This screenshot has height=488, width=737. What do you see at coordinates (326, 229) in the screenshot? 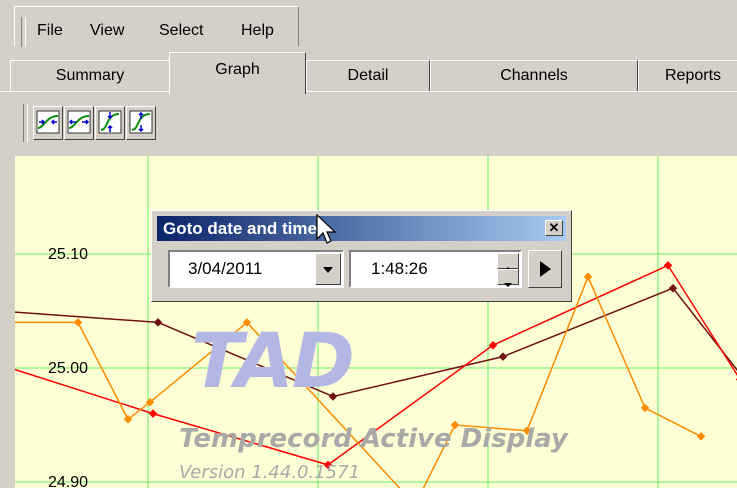
I see `mouse-cursor-icon` at bounding box center [326, 229].